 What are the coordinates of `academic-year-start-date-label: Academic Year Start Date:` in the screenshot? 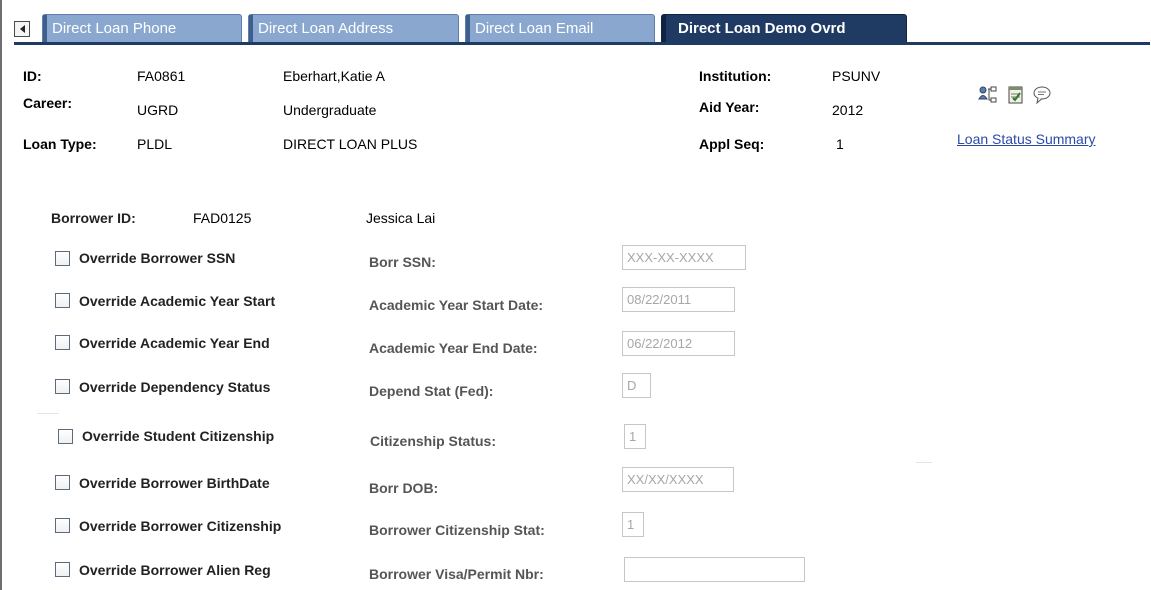 It's located at (456, 305).